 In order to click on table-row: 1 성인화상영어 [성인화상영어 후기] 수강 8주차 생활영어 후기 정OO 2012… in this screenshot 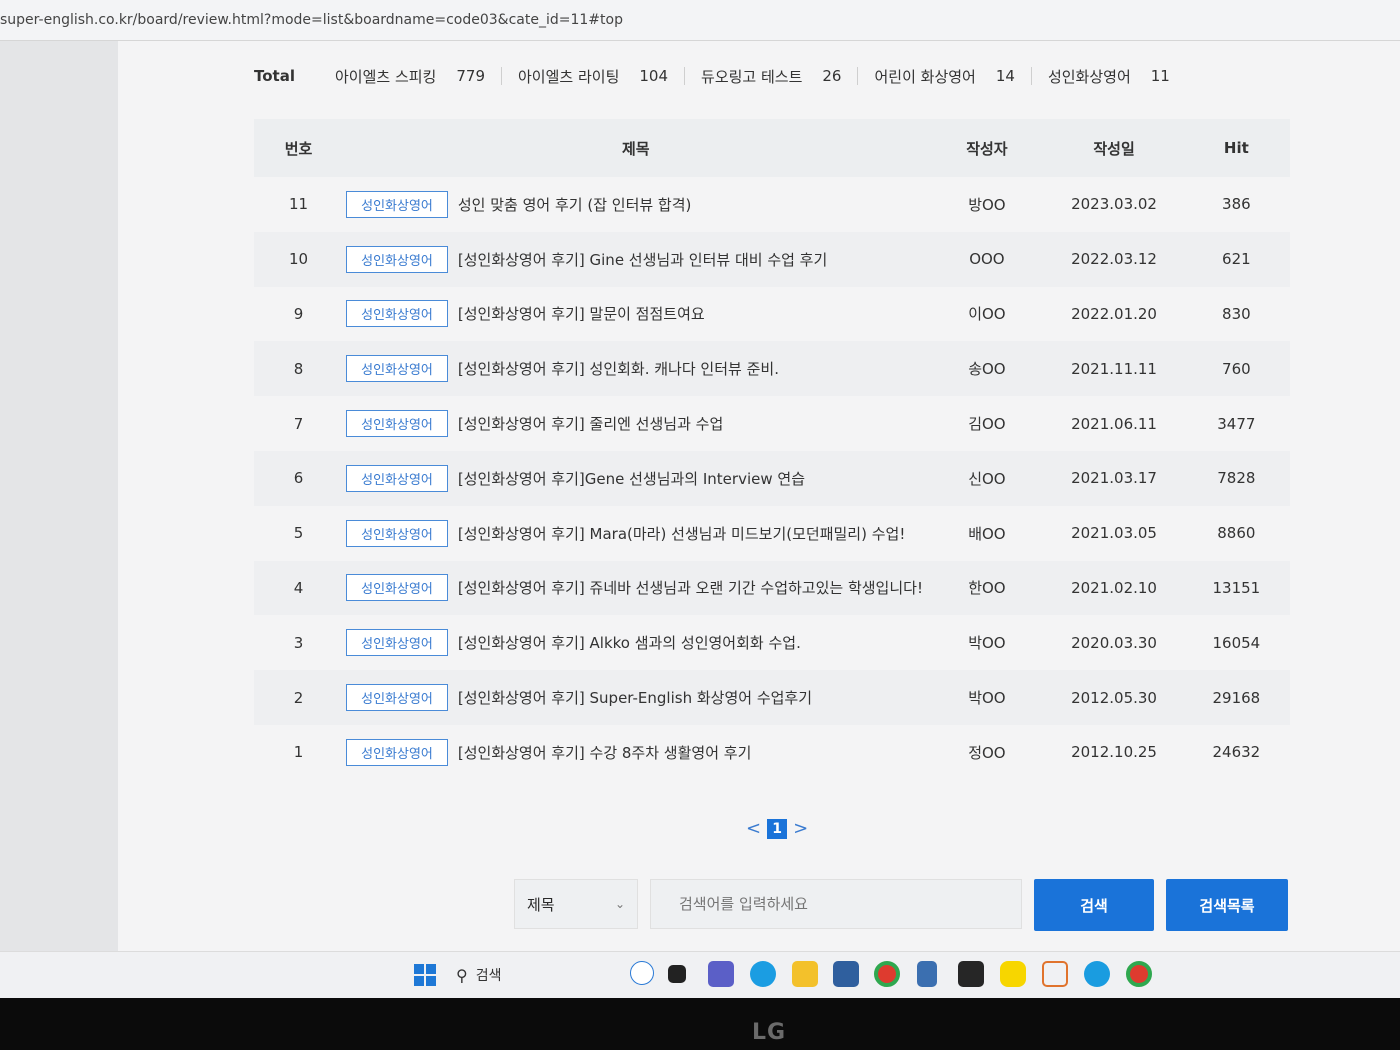, I will do `click(772, 752)`.